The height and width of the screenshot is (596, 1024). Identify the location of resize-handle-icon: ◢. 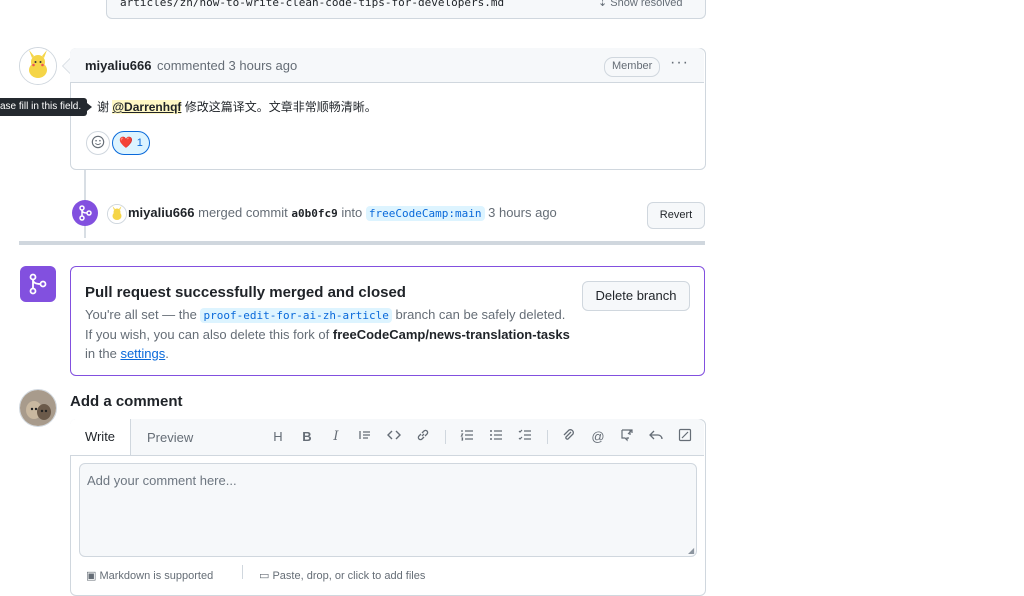
(691, 550).